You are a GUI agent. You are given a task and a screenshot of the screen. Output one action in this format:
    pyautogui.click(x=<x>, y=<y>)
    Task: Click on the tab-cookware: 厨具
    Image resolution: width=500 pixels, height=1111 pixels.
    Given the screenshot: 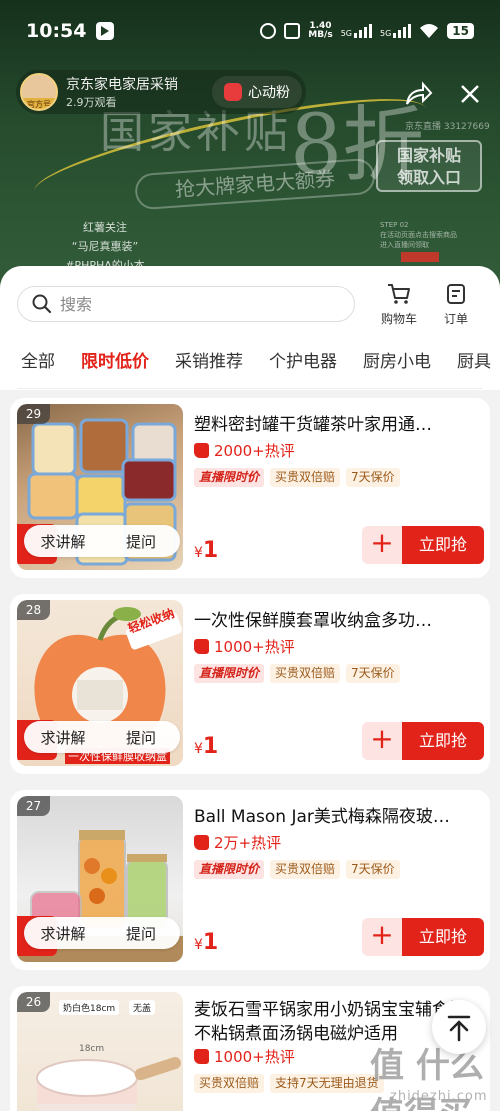 What is the action you would take?
    pyautogui.click(x=472, y=365)
    